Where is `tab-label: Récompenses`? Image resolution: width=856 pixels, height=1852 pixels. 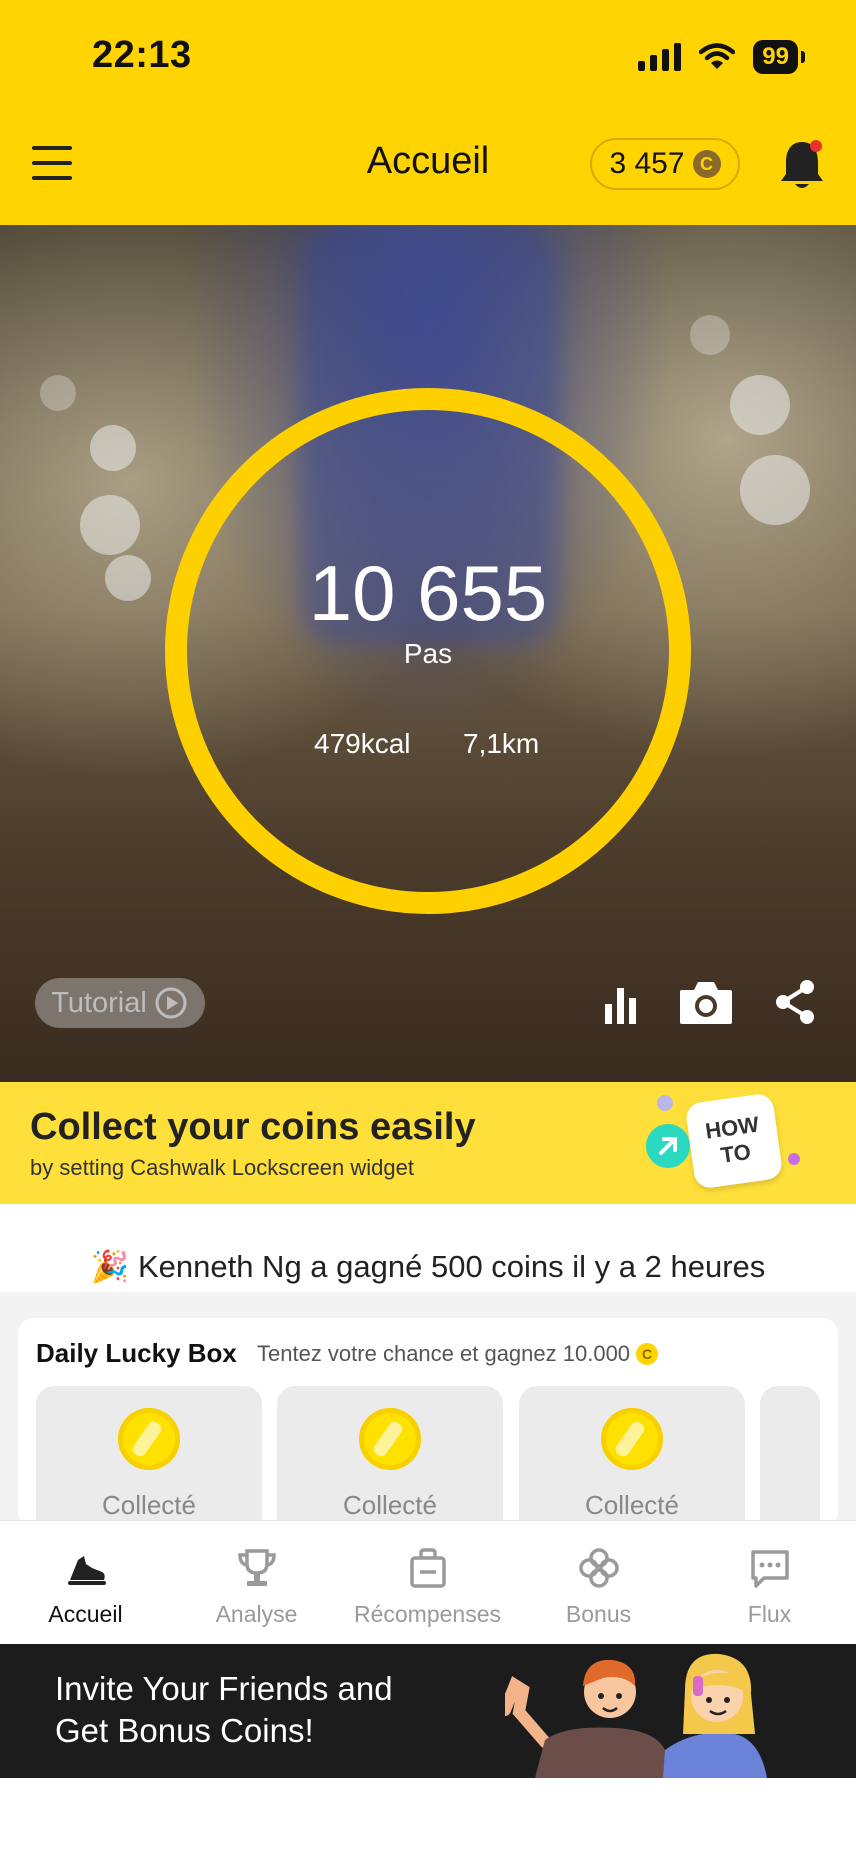 tab-label: Récompenses is located at coordinates (427, 1614).